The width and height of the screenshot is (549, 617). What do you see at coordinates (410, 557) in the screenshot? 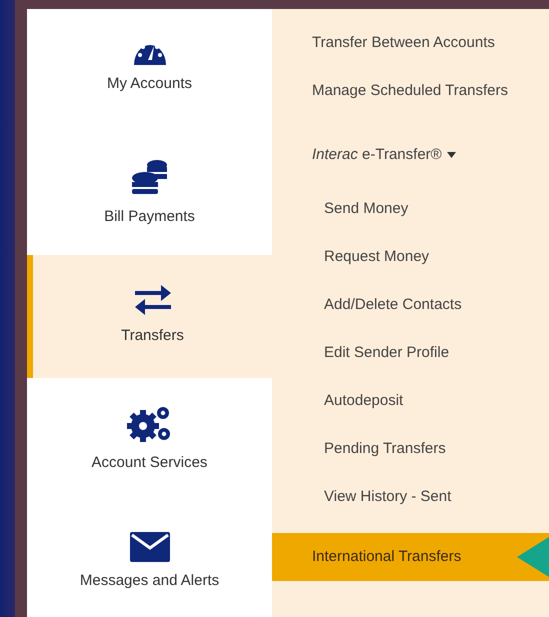
I see `menu-link: International Transfers` at bounding box center [410, 557].